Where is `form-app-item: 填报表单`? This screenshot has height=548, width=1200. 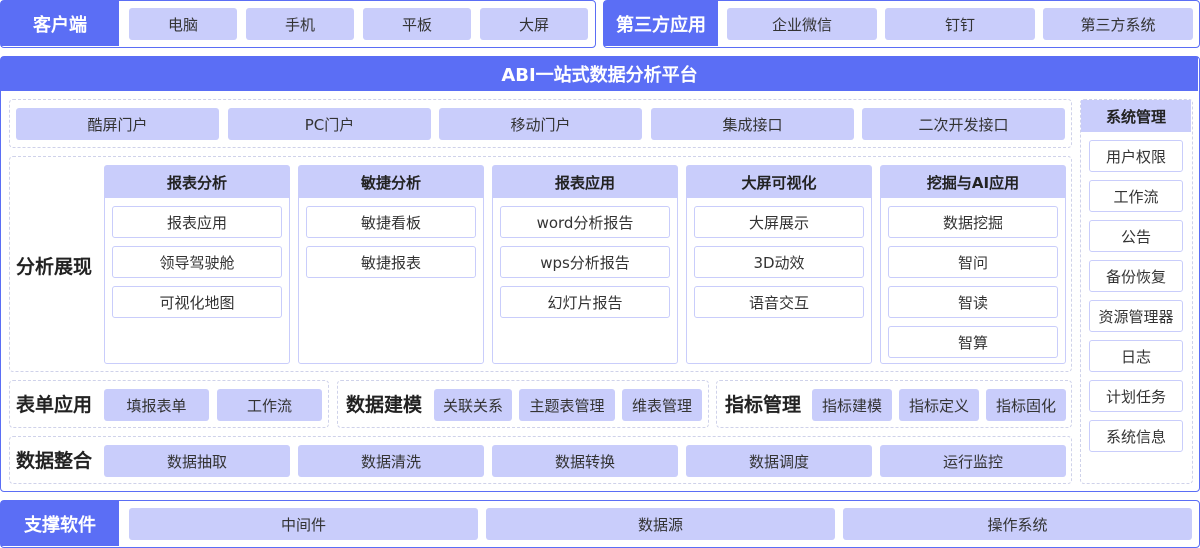 form-app-item: 填报表单 is located at coordinates (156, 405).